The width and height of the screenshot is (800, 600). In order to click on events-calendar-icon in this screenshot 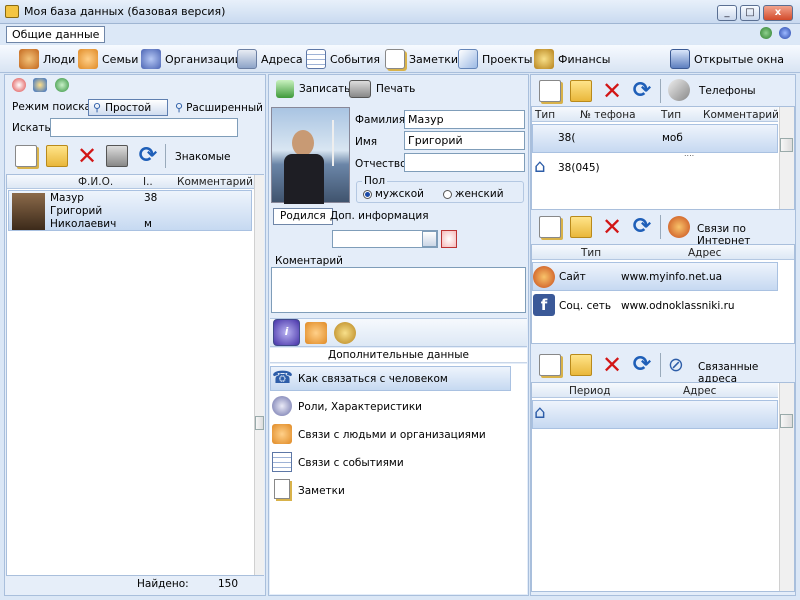, I will do `click(282, 462)`.